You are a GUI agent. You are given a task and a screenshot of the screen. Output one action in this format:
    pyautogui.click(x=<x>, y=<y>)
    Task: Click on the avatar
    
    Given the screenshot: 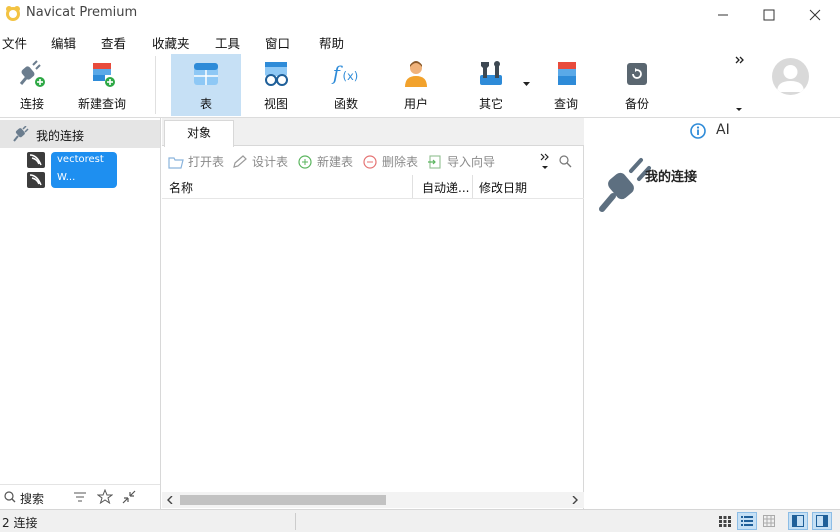 What is the action you would take?
    pyautogui.click(x=790, y=76)
    